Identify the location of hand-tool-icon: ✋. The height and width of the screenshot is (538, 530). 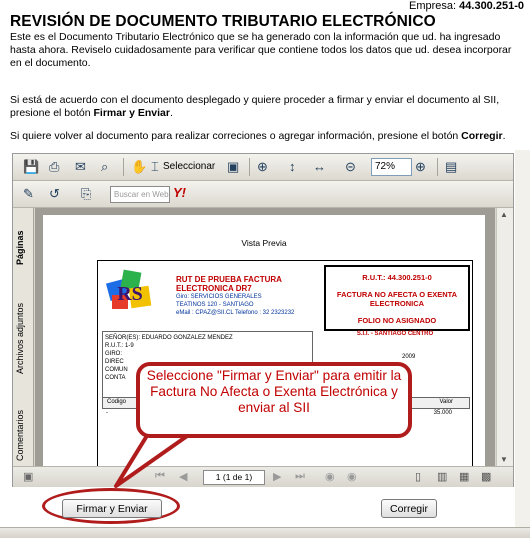
(139, 167).